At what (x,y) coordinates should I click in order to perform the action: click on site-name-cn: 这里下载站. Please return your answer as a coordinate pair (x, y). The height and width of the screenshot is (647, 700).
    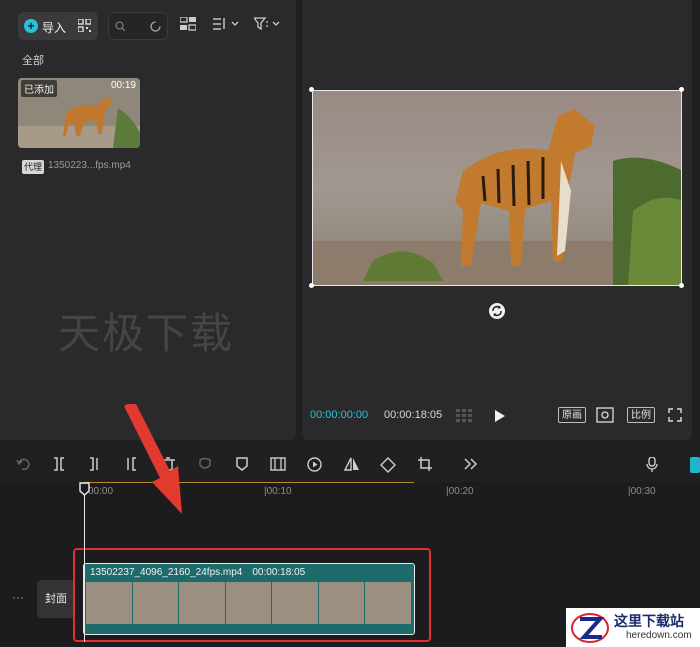
    Looking at the image, I should click on (649, 622).